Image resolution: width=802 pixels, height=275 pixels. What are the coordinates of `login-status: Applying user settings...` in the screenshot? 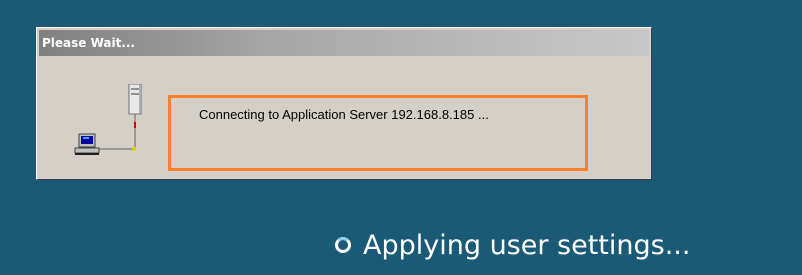 It's located at (512, 245).